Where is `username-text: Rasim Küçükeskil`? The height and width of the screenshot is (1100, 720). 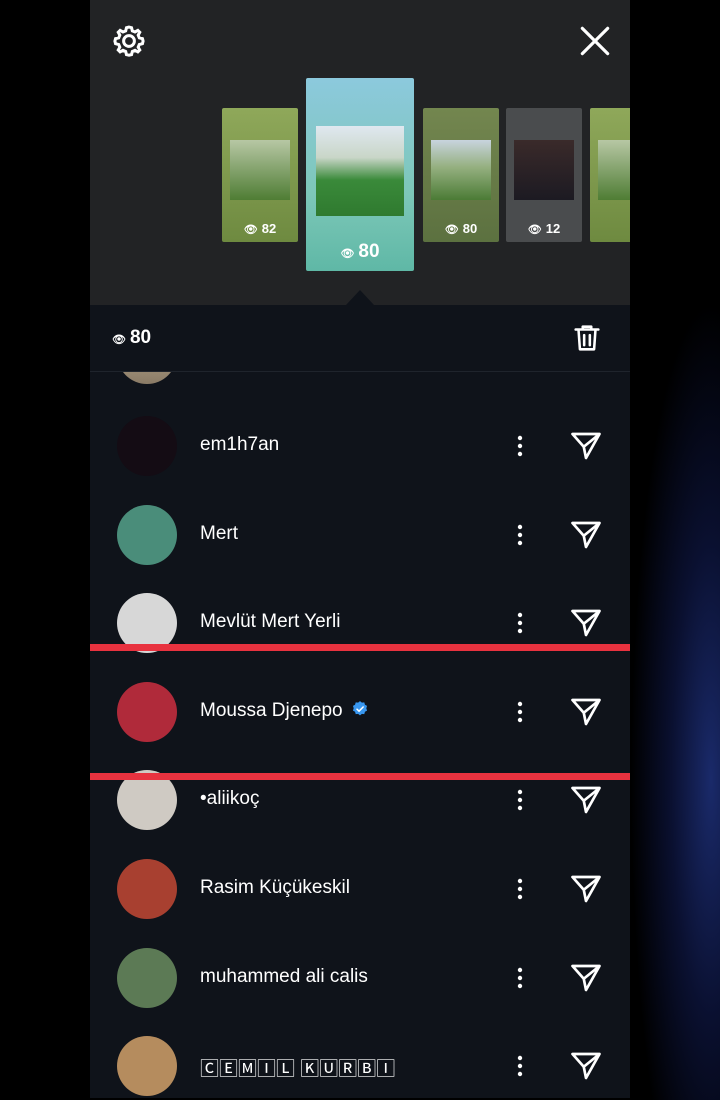
username-text: Rasim Küçükeskil is located at coordinates (275, 887).